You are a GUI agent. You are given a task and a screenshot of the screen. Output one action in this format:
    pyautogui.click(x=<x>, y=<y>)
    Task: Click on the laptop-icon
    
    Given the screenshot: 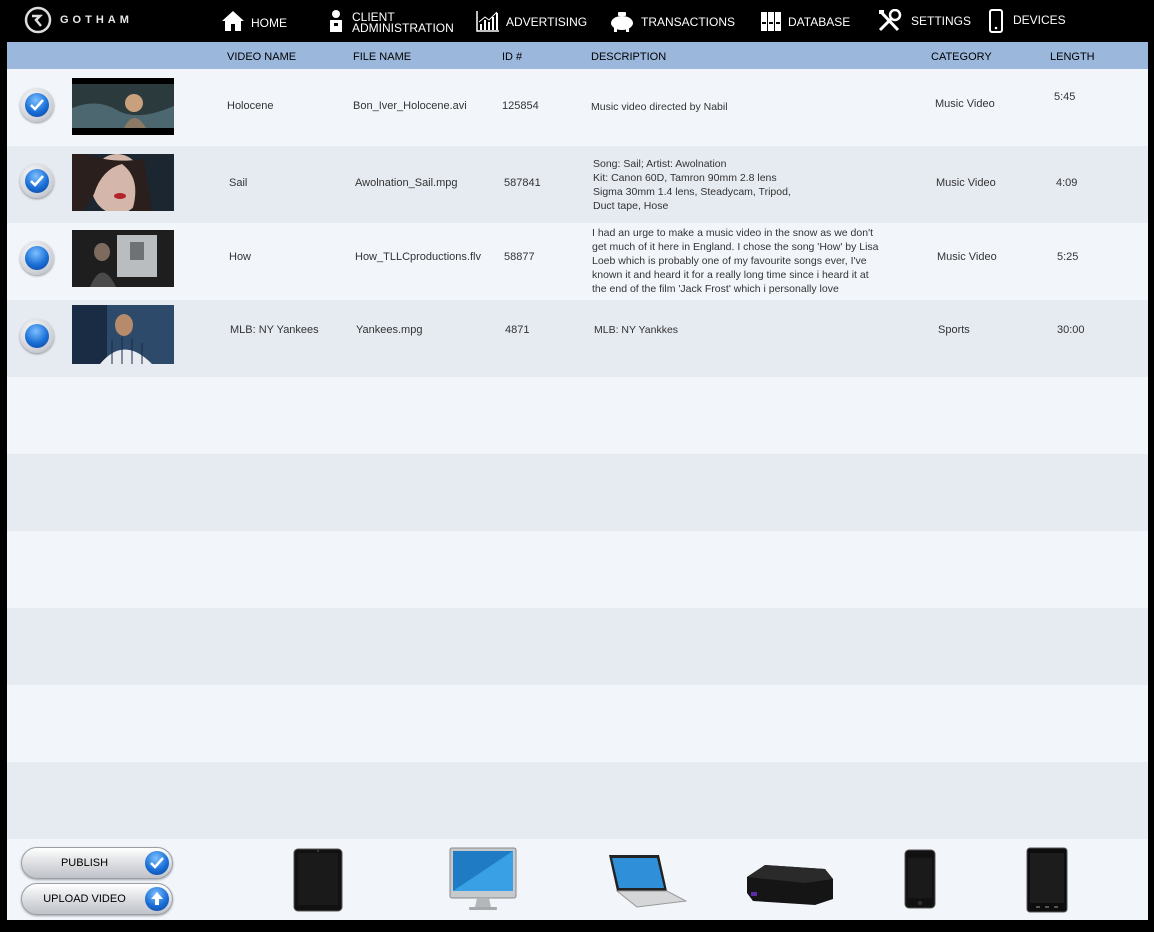 What is the action you would take?
    pyautogui.click(x=646, y=881)
    